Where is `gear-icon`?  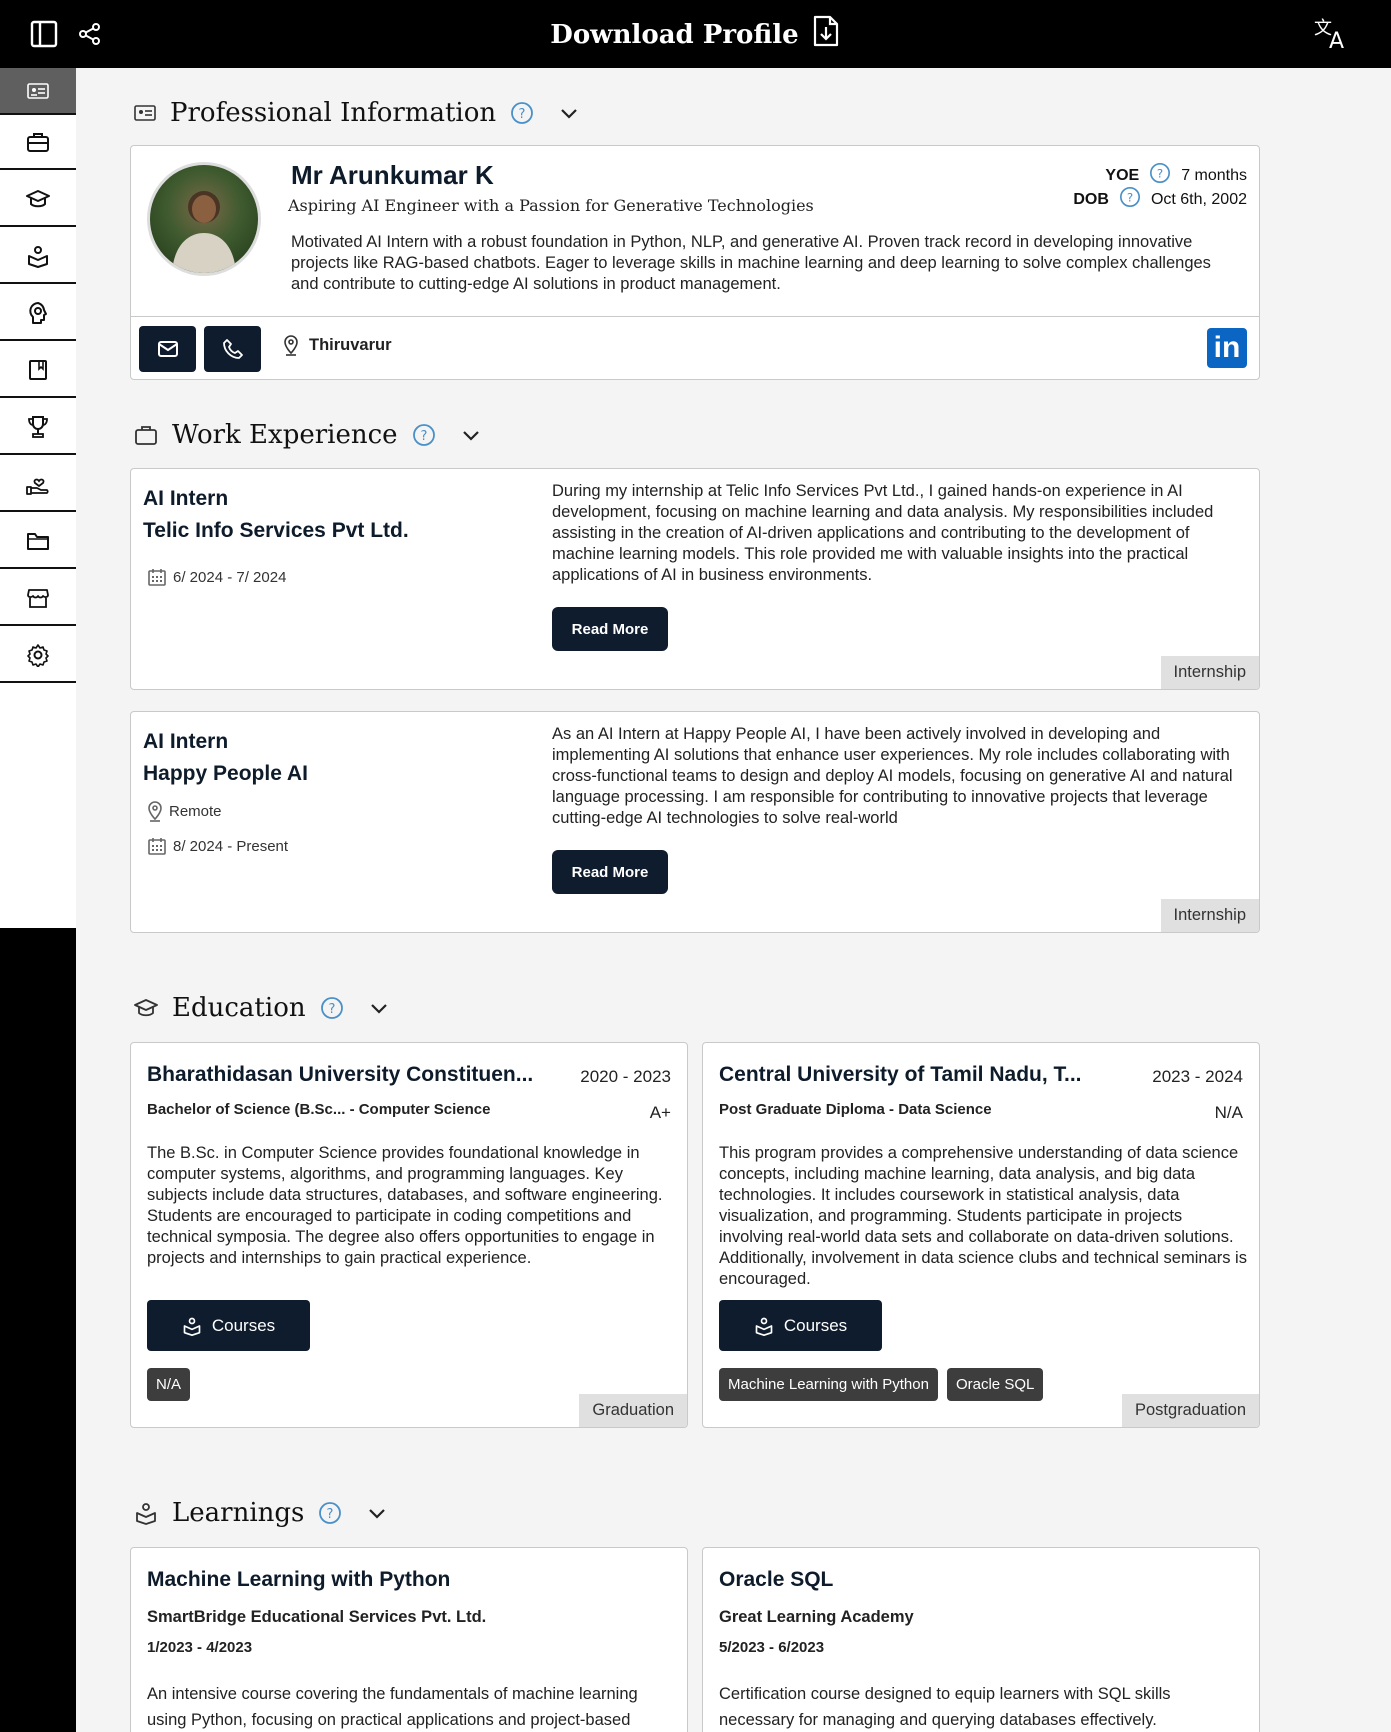
gear-icon is located at coordinates (38, 655).